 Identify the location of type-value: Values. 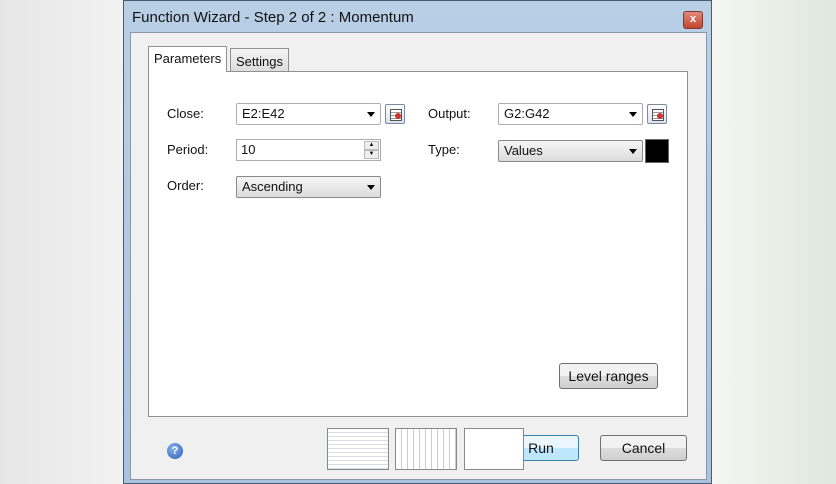
(523, 150).